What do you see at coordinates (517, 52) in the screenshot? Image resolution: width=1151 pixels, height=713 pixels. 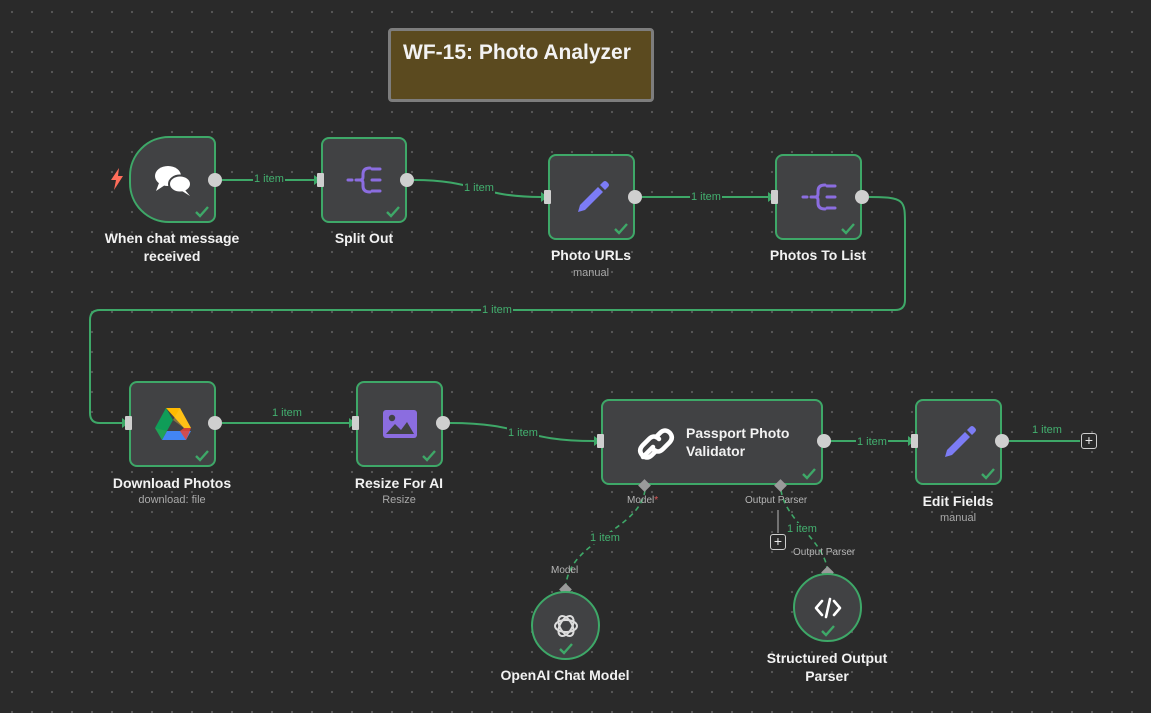 I see `sticky-note-title: WF-15: Photo Analyzer` at bounding box center [517, 52].